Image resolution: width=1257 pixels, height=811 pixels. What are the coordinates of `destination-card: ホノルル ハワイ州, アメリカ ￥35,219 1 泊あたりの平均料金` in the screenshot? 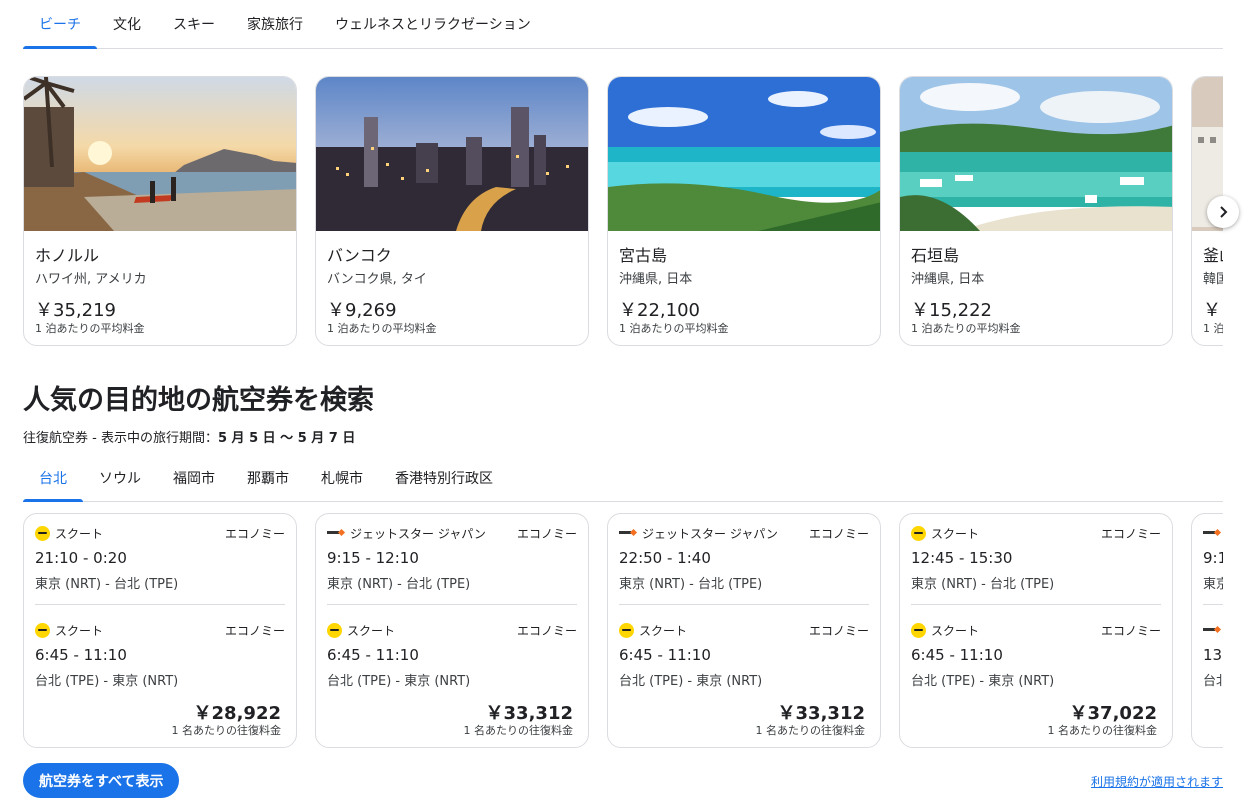 It's located at (160, 211).